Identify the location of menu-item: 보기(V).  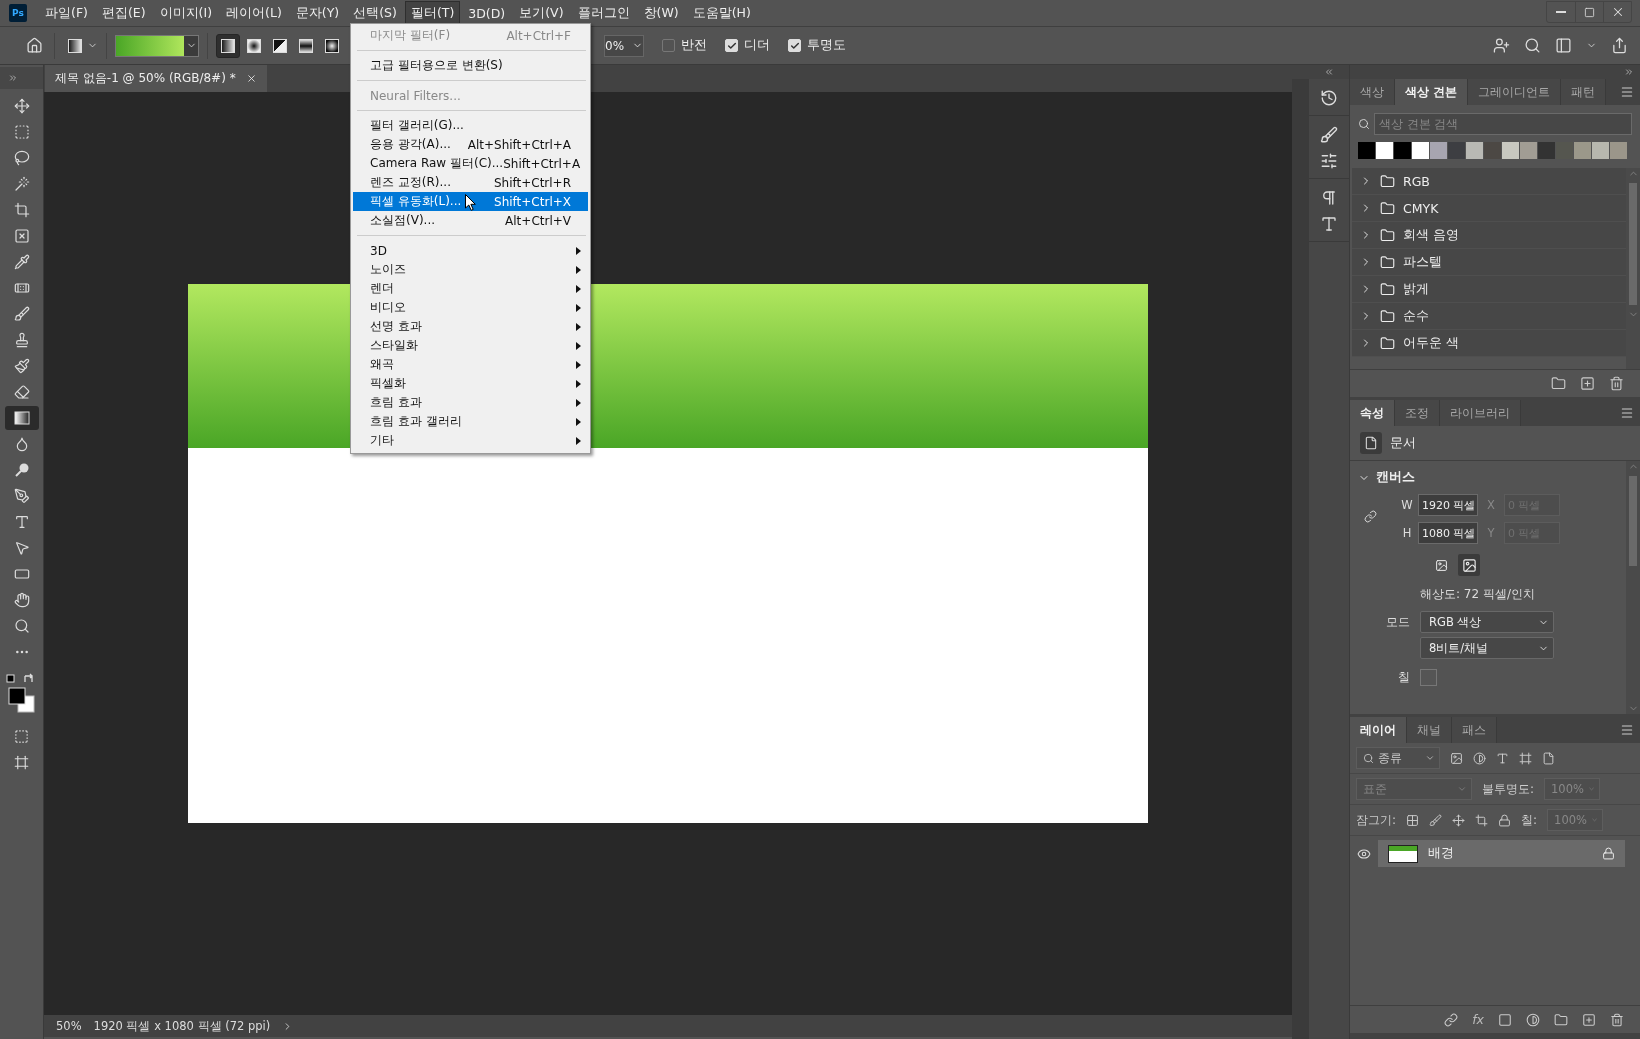
(541, 13).